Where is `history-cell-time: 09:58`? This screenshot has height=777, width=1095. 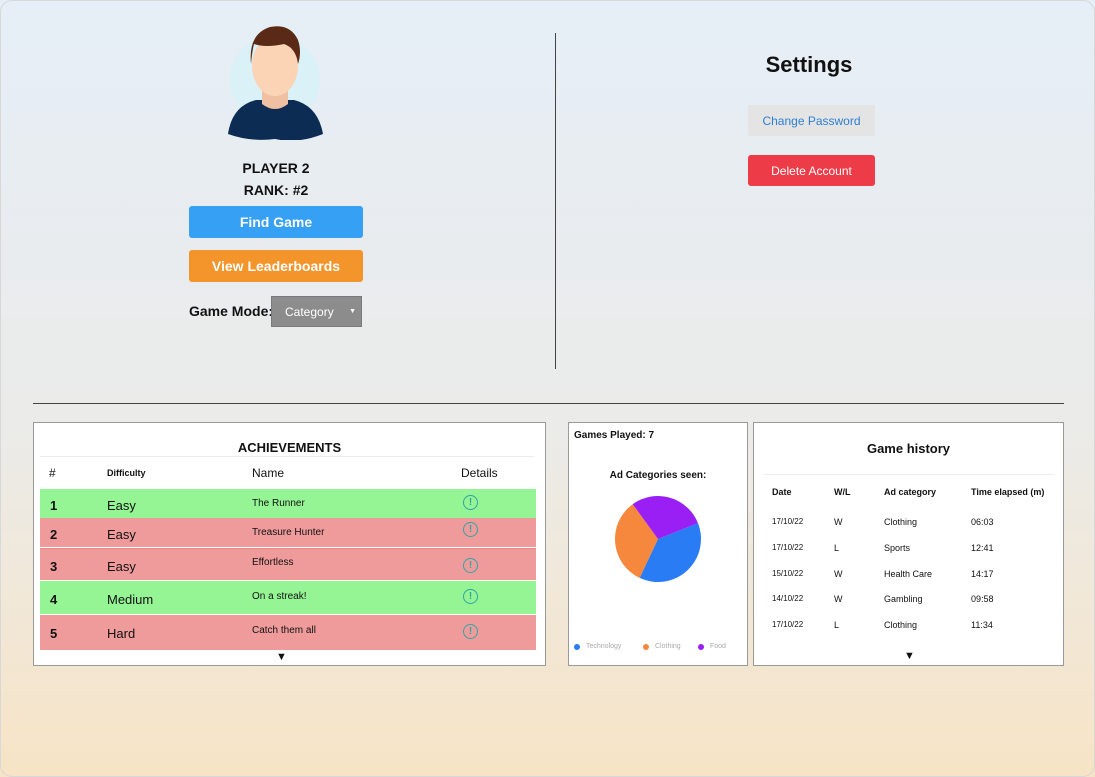 history-cell-time: 09:58 is located at coordinates (982, 599).